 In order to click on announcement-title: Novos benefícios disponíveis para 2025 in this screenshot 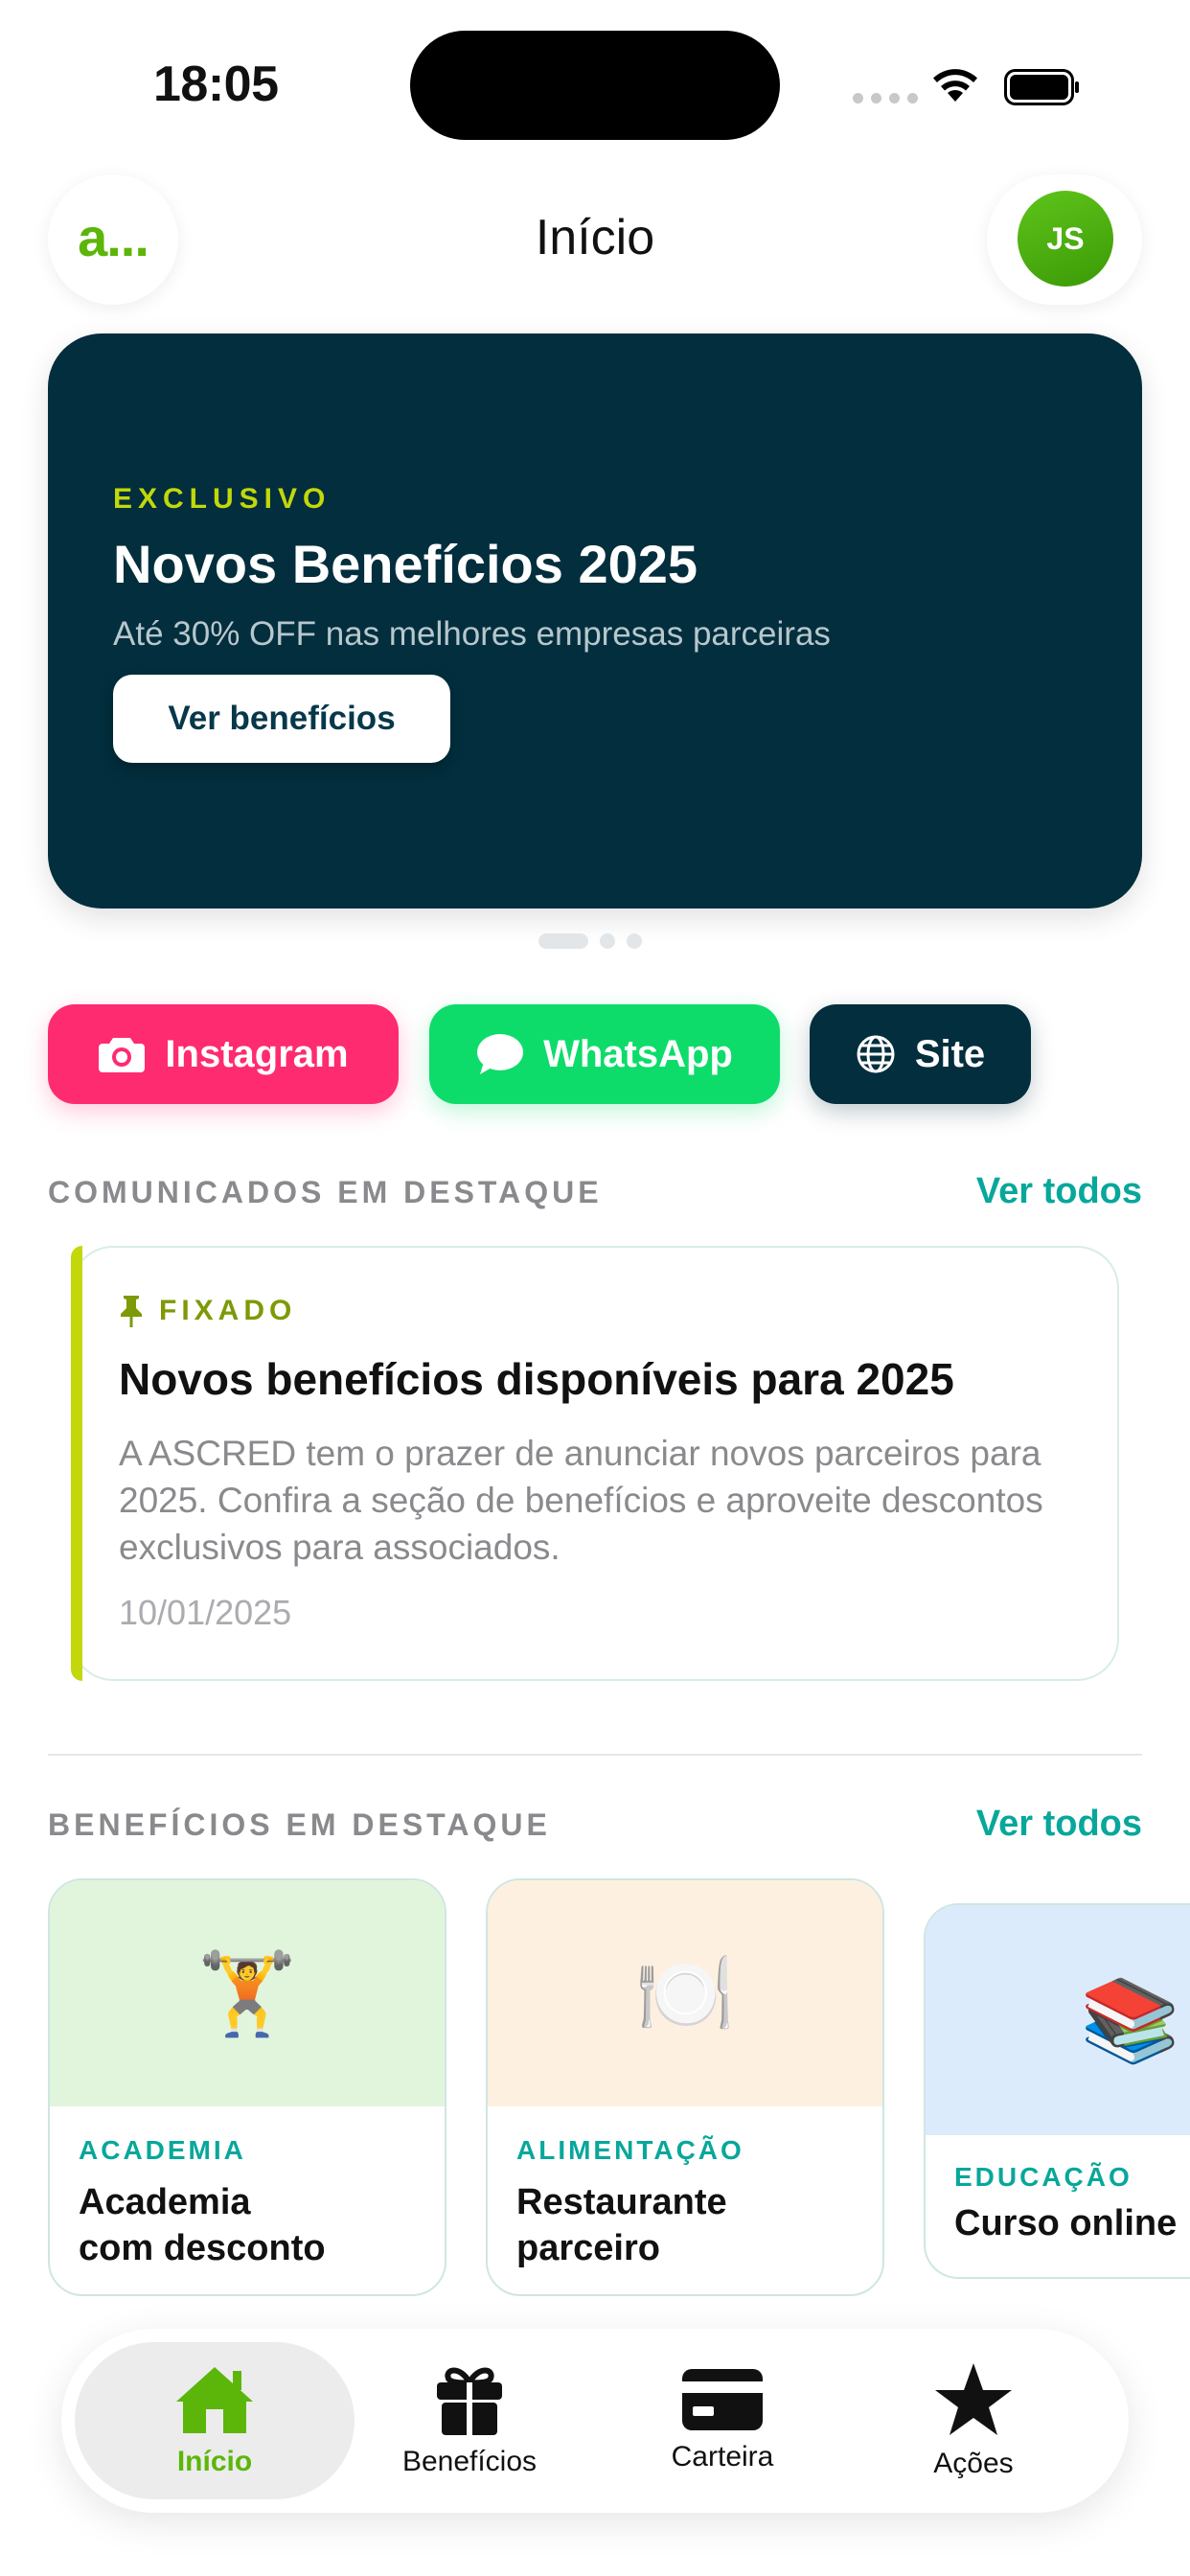, I will do `click(537, 1379)`.